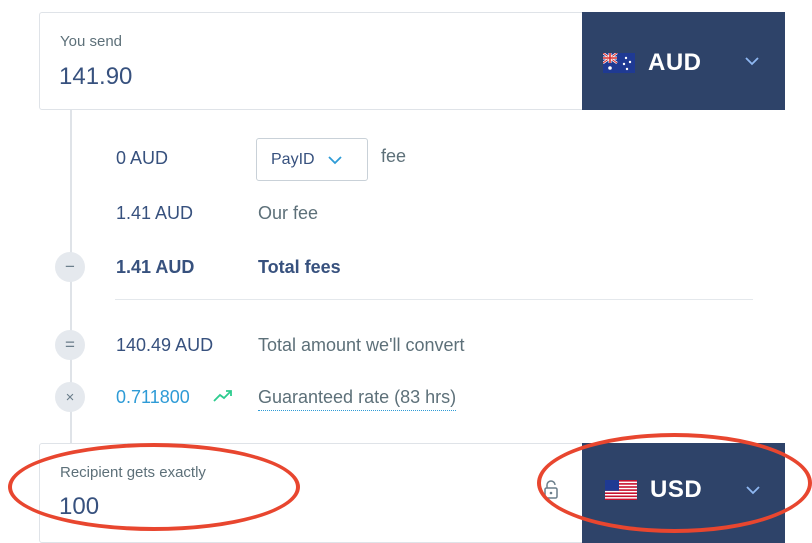  Describe the element at coordinates (155, 213) in the screenshot. I see `our-fee-amount: 1.41 AUD` at that location.